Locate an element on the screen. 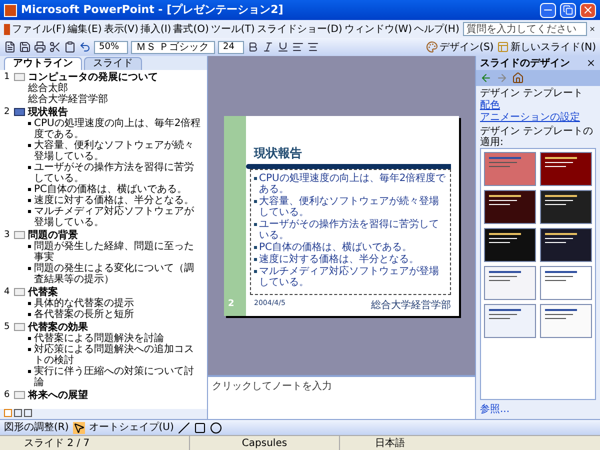 The height and width of the screenshot is (450, 600). slide-icon is located at coordinates (19, 112).